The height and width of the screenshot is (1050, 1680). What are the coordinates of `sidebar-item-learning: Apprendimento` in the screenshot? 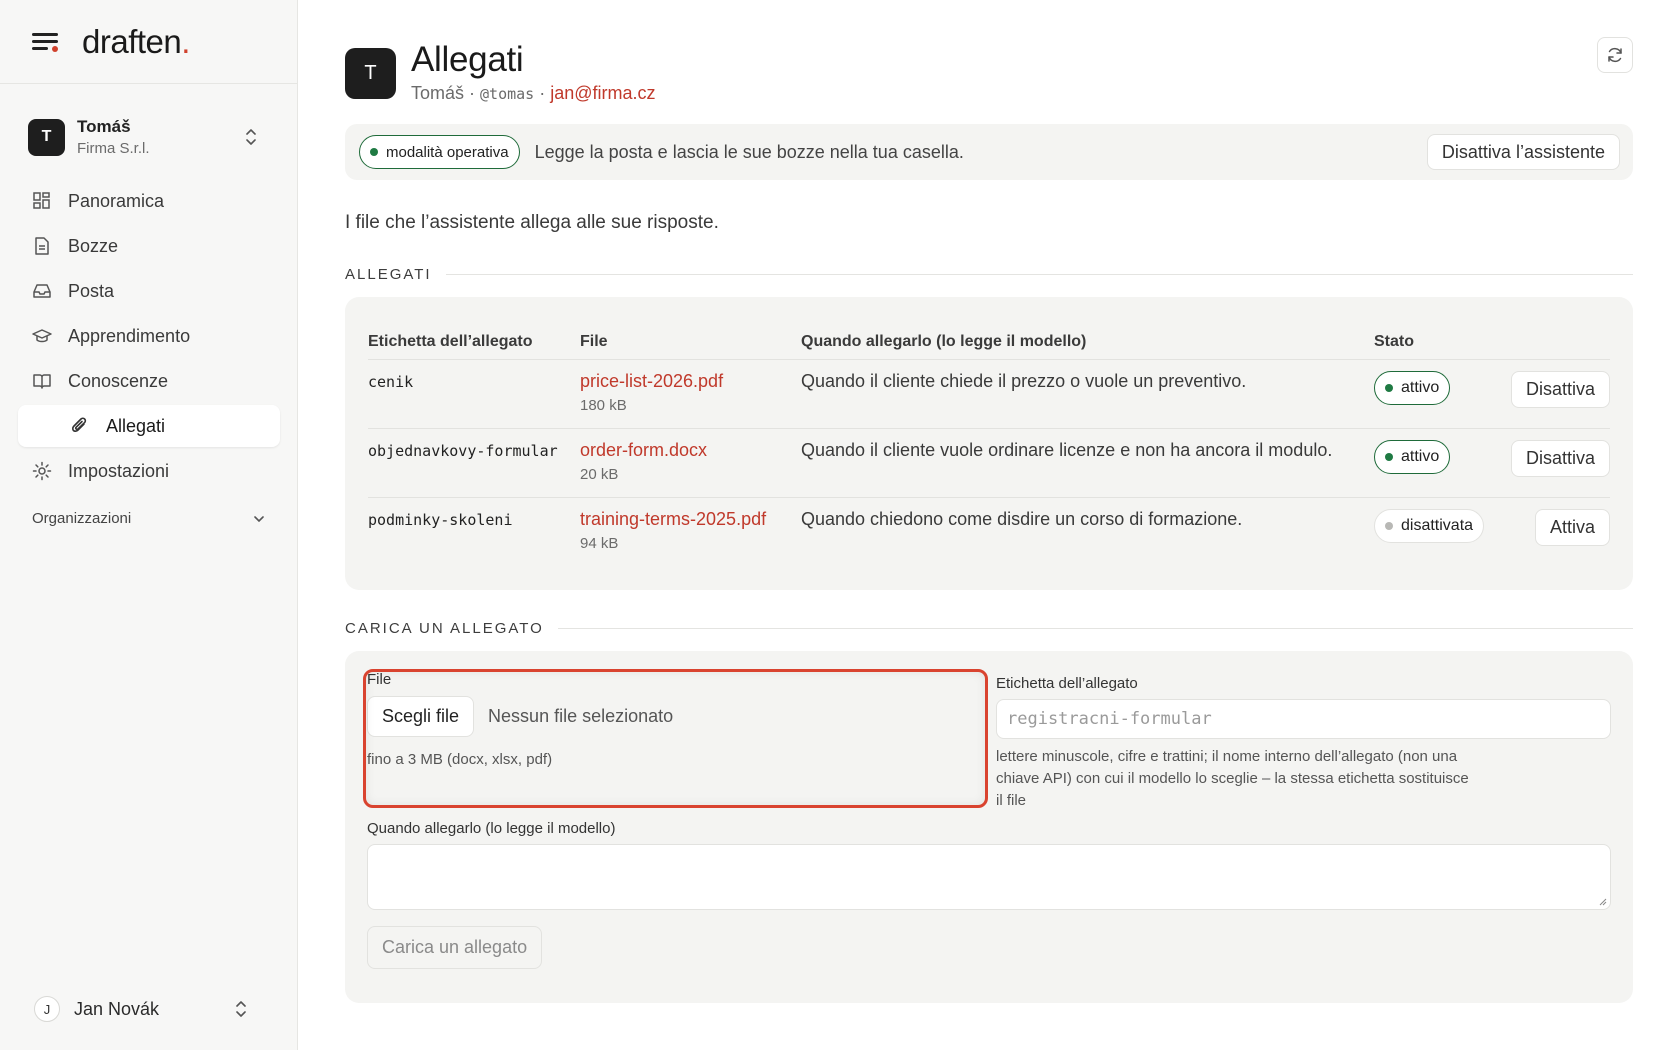 It's located at (149, 336).